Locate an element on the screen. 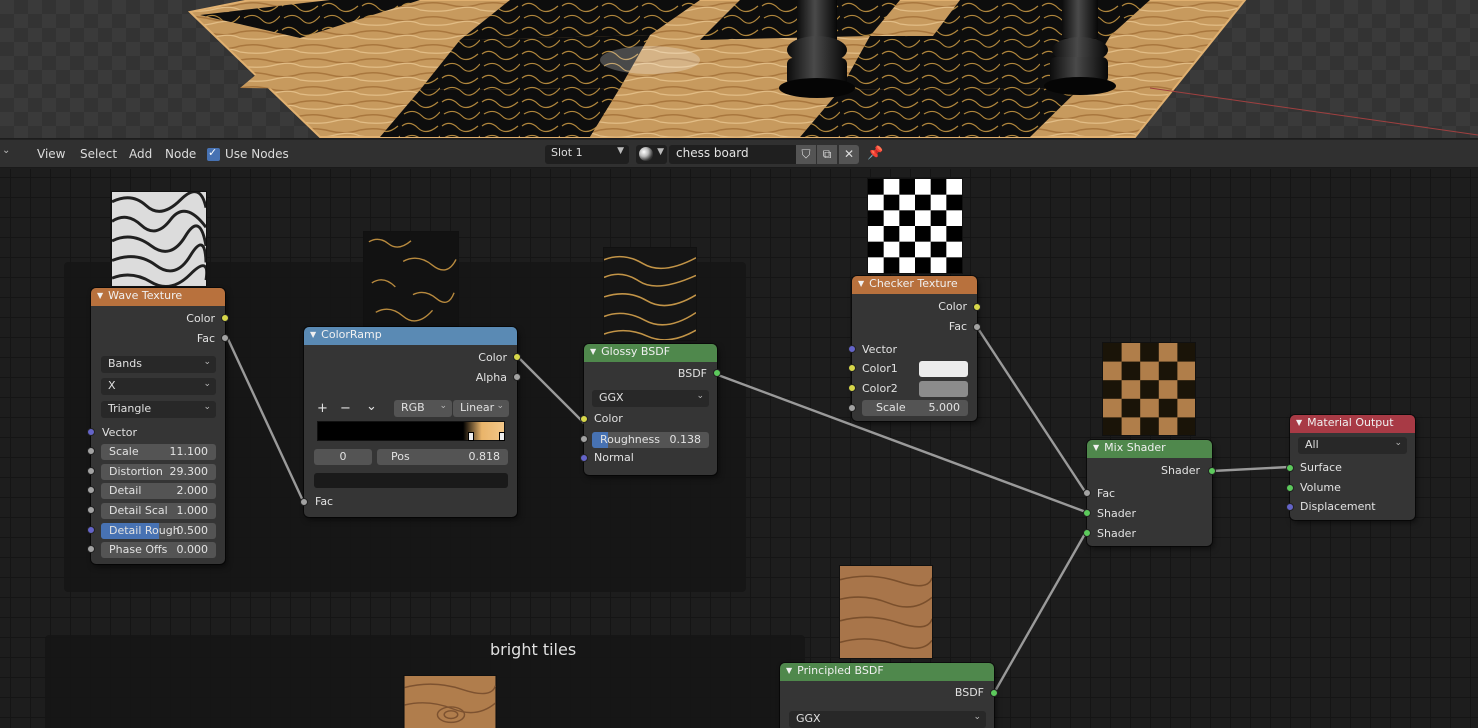  fake-user-shield-icon: ⛉ is located at coordinates (806, 154).